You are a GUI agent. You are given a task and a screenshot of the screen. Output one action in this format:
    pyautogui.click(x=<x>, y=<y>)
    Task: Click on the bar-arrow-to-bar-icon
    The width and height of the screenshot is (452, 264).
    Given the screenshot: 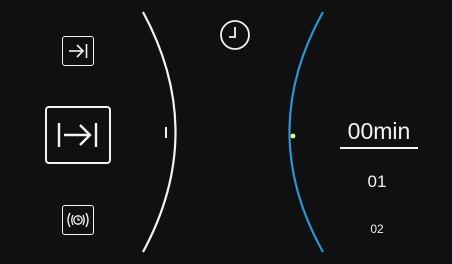 What is the action you would take?
    pyautogui.click(x=77, y=135)
    